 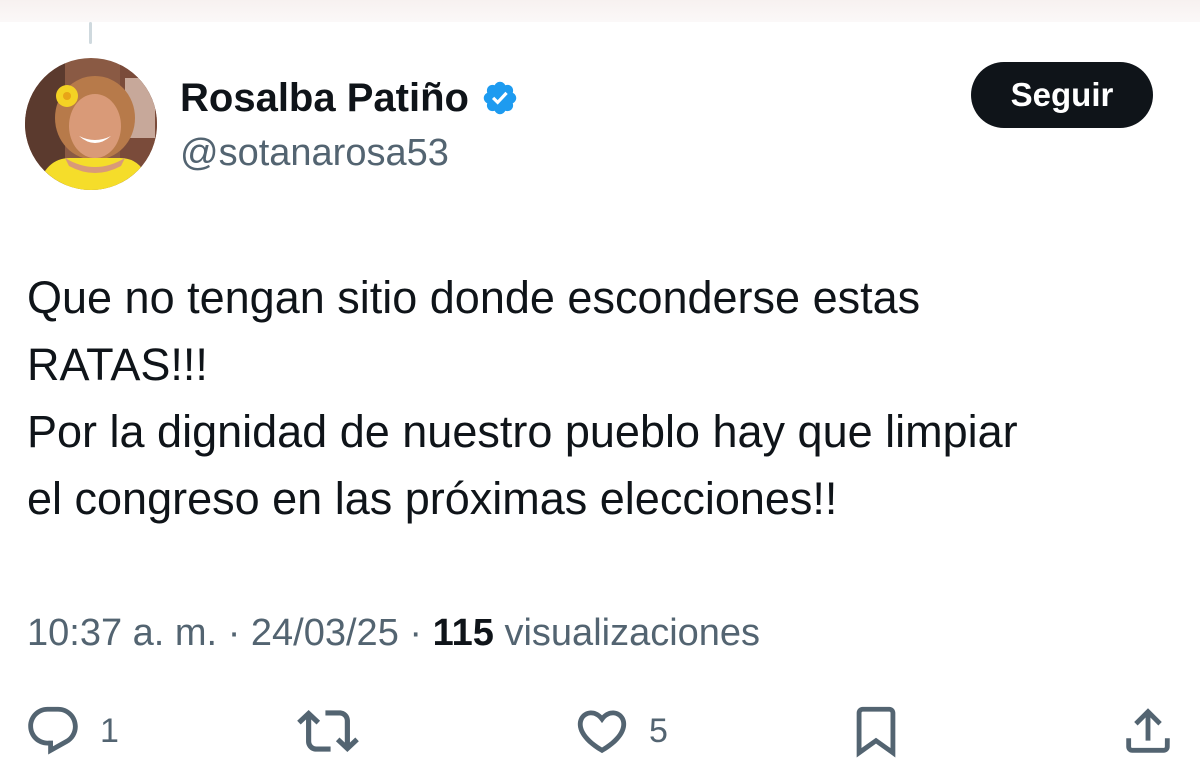 I want to click on author-handle: @sotanarosa53, so click(x=314, y=153).